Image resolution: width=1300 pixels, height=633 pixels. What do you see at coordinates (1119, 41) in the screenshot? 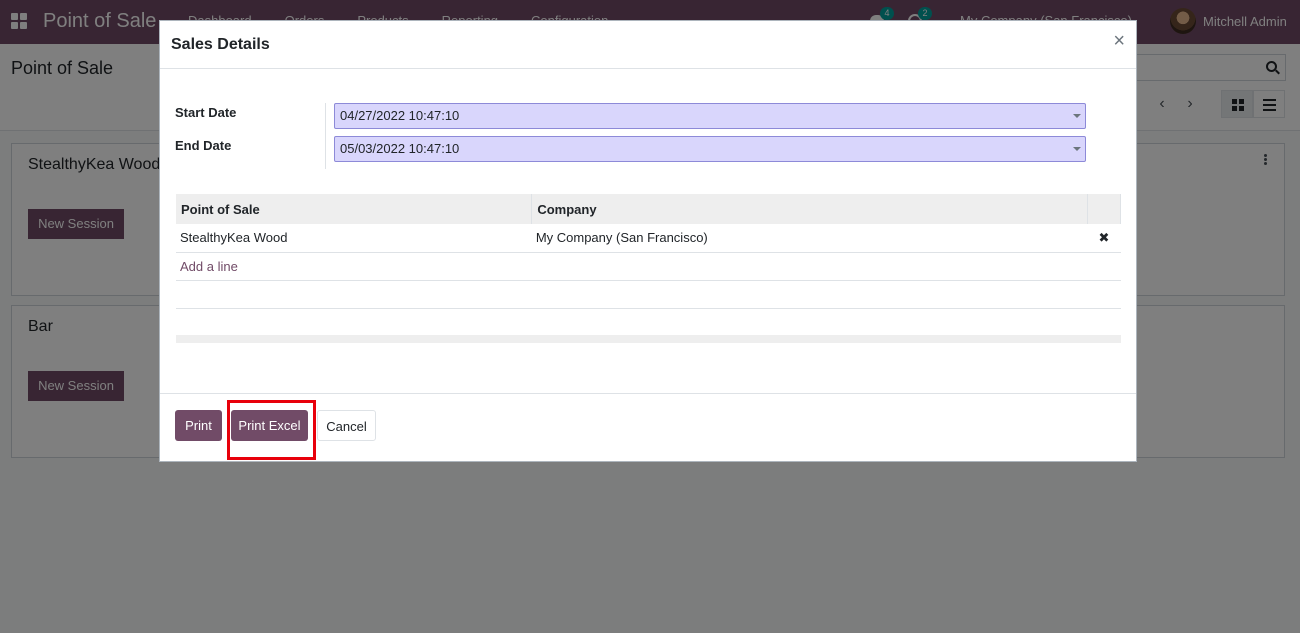
I see `close-icon: ×` at bounding box center [1119, 41].